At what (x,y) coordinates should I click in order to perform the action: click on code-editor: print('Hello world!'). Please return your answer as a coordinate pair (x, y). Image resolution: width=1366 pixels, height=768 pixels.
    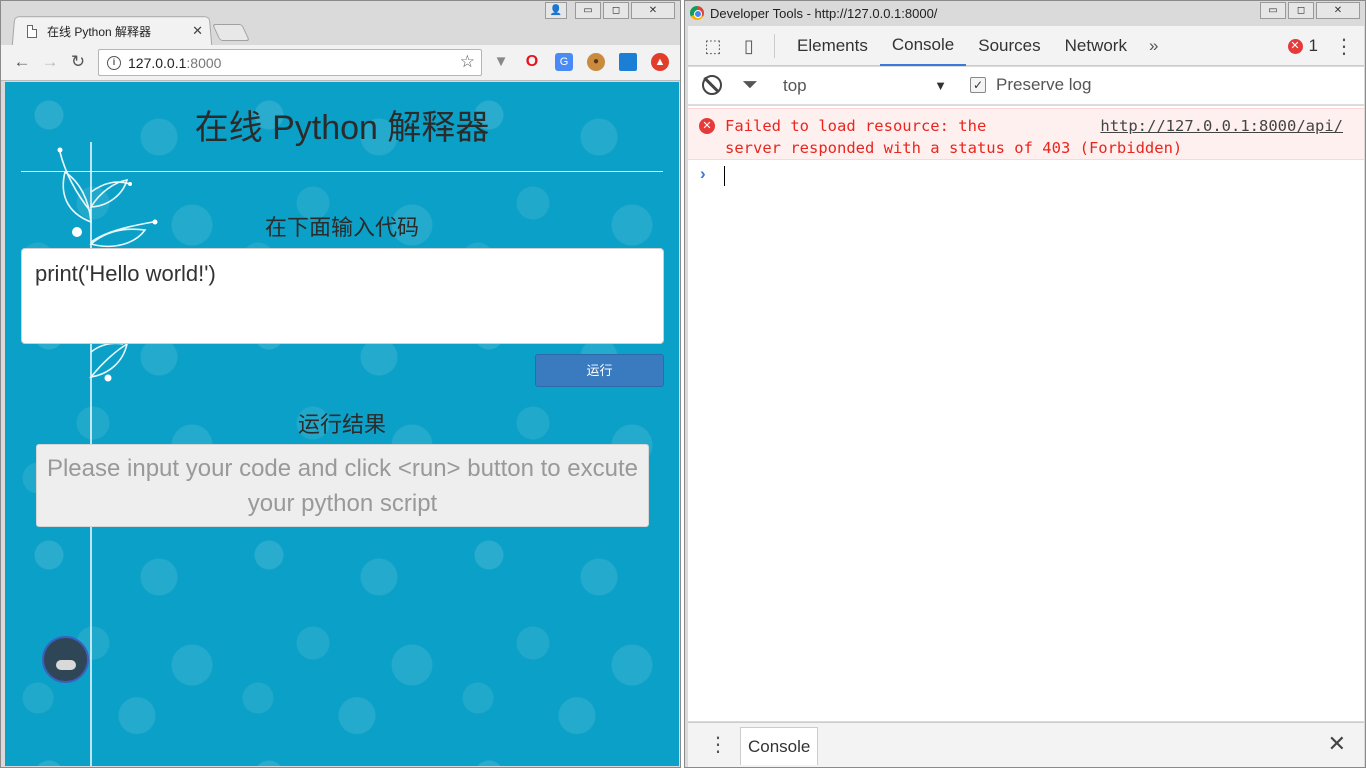
    Looking at the image, I should click on (342, 296).